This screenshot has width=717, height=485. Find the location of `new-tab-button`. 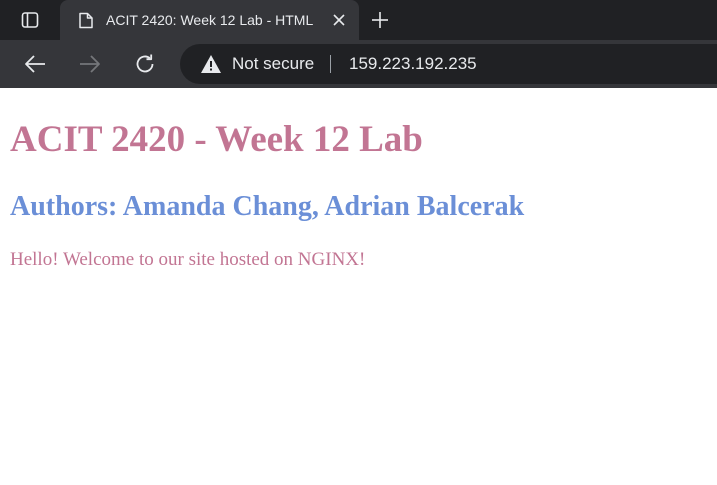

new-tab-button is located at coordinates (380, 20).